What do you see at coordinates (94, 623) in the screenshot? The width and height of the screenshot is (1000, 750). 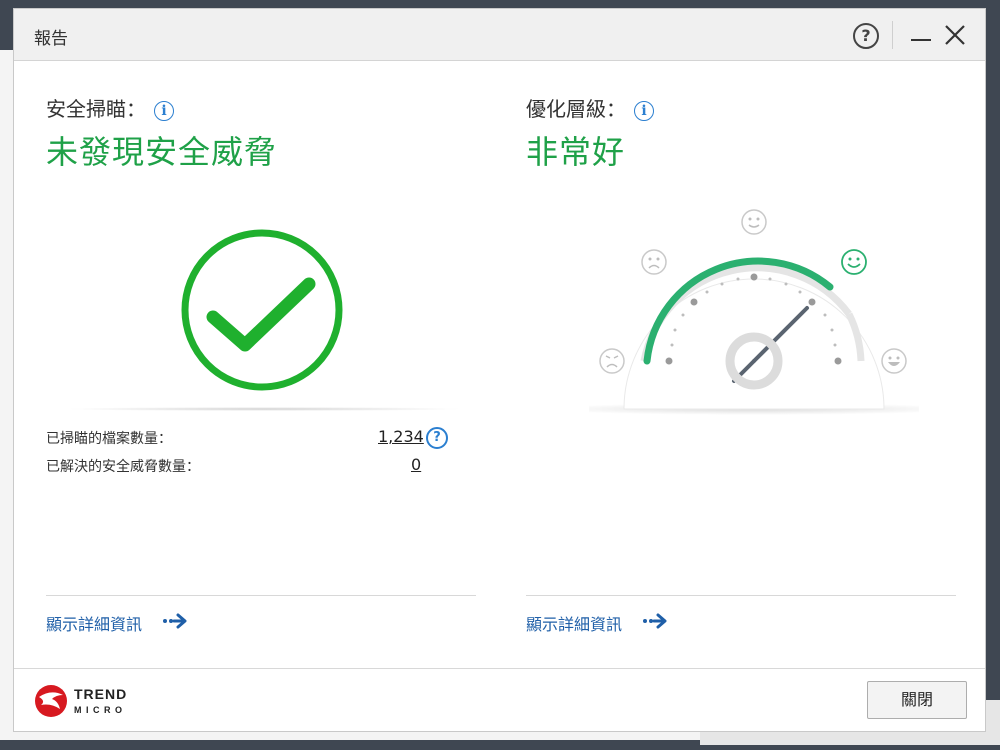 I see `security-details-link: 顯示詳細資訊` at bounding box center [94, 623].